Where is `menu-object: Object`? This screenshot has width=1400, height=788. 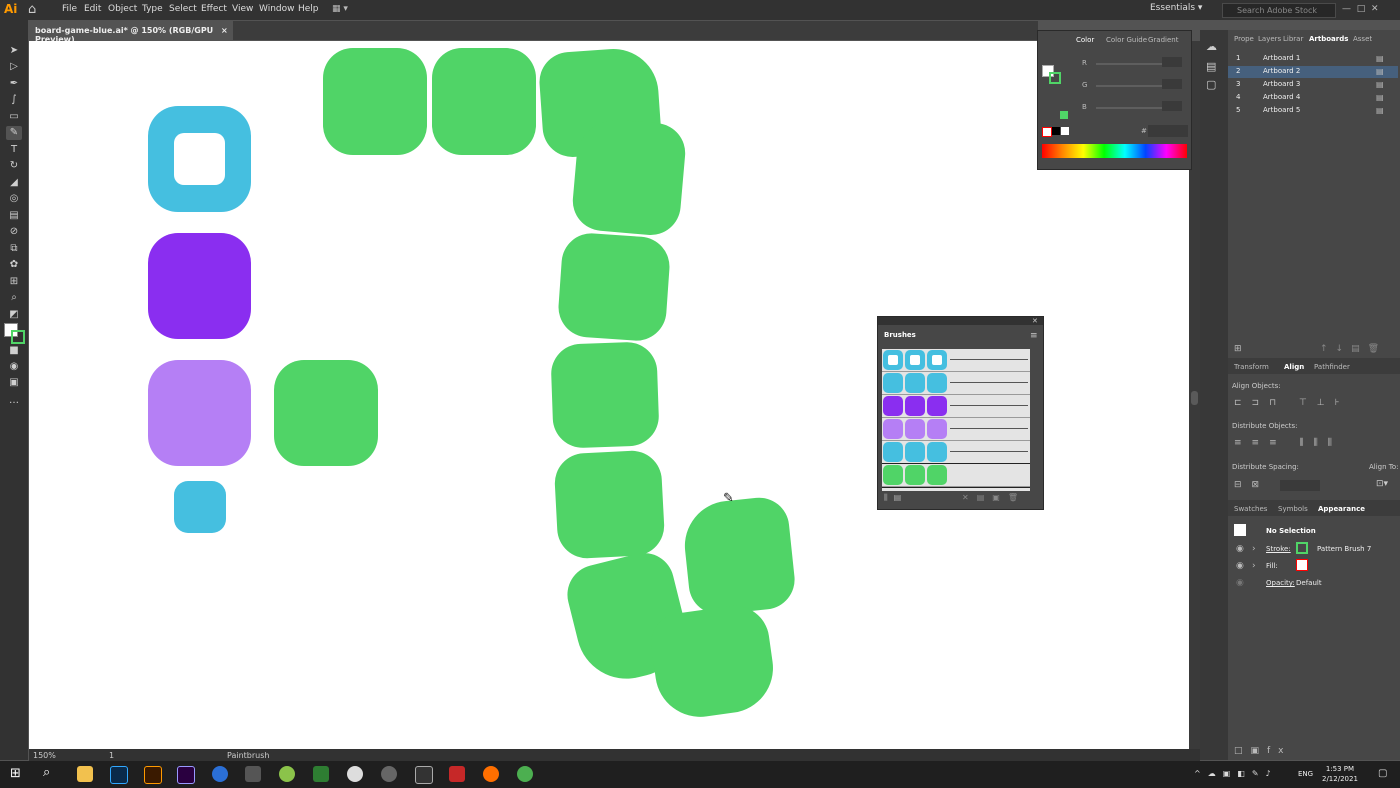
menu-object: Object is located at coordinates (122, 9).